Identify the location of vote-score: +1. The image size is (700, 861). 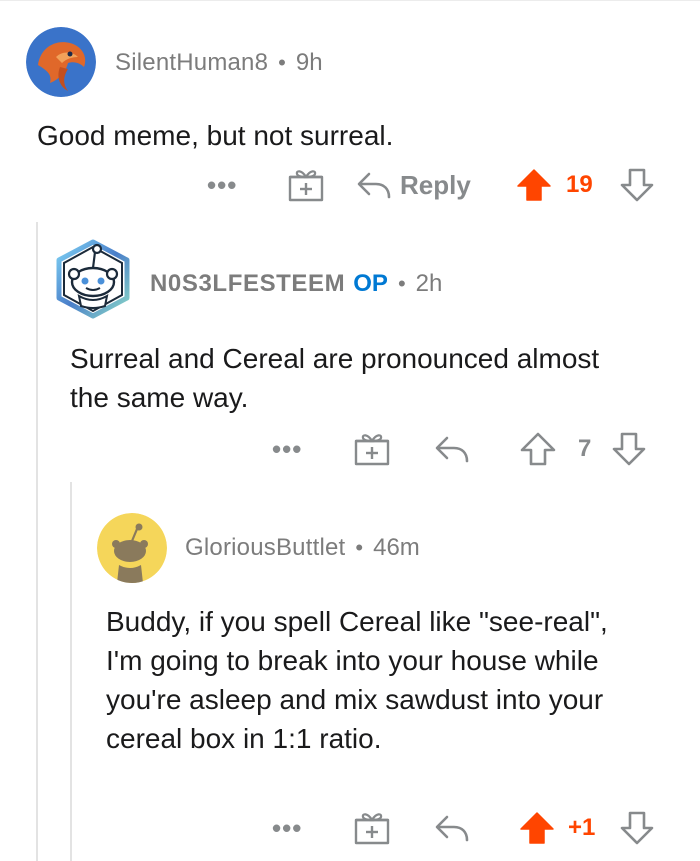
(581, 828).